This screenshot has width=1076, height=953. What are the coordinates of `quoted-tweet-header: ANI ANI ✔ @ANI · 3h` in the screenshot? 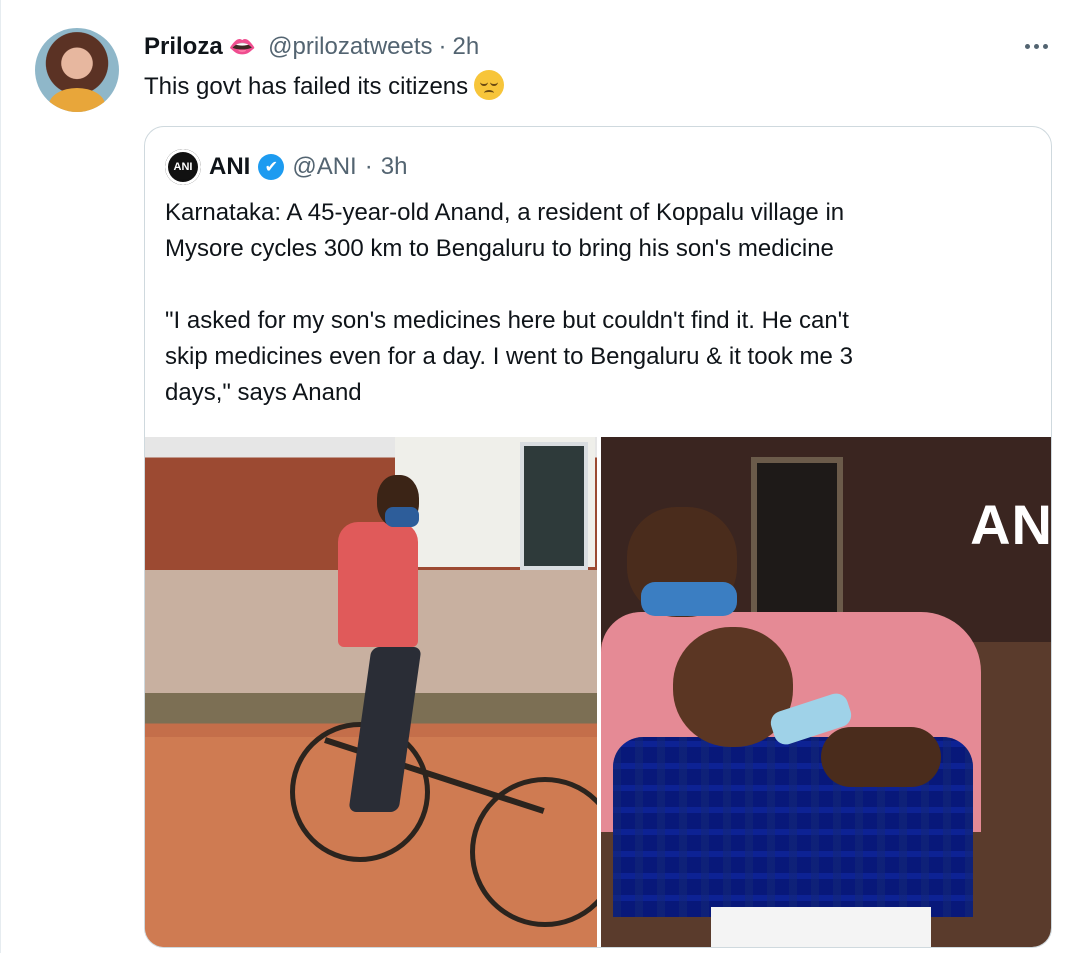 It's located at (286, 167).